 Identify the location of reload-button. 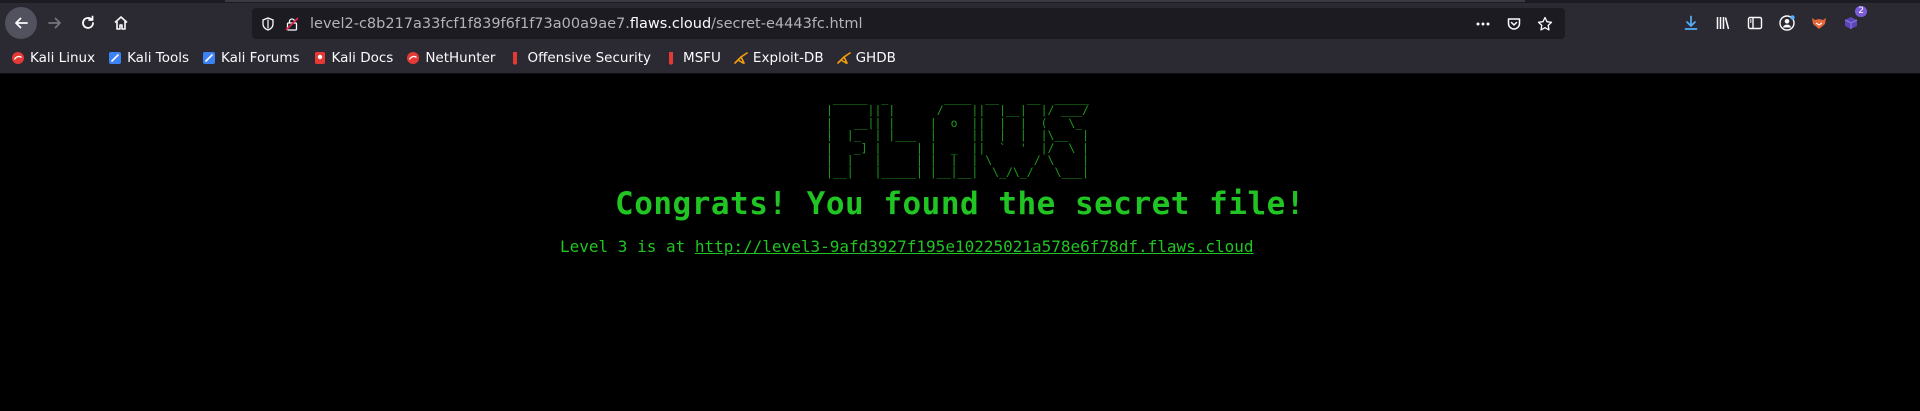
(88, 23).